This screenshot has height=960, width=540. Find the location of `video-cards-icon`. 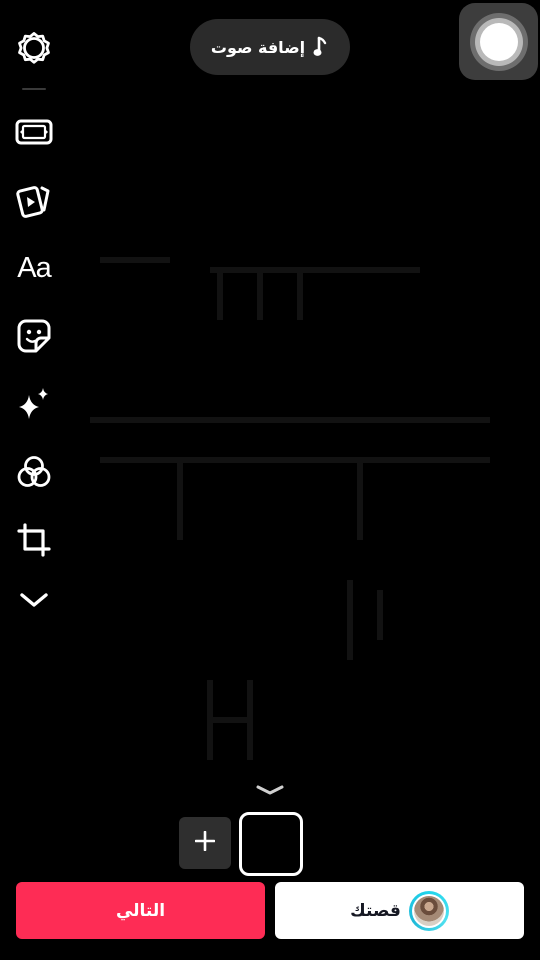

video-cards-icon is located at coordinates (34, 200).